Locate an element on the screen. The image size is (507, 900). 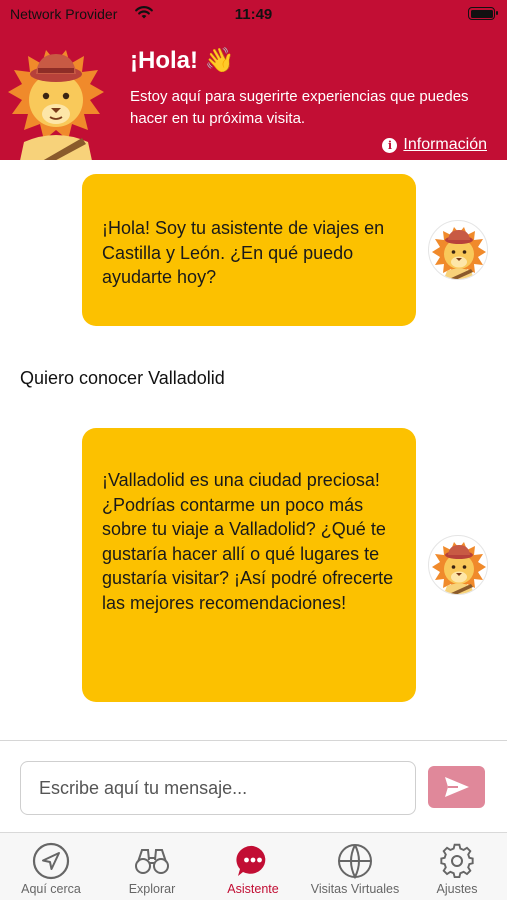
tab-label: Asistente is located at coordinates (253, 889).